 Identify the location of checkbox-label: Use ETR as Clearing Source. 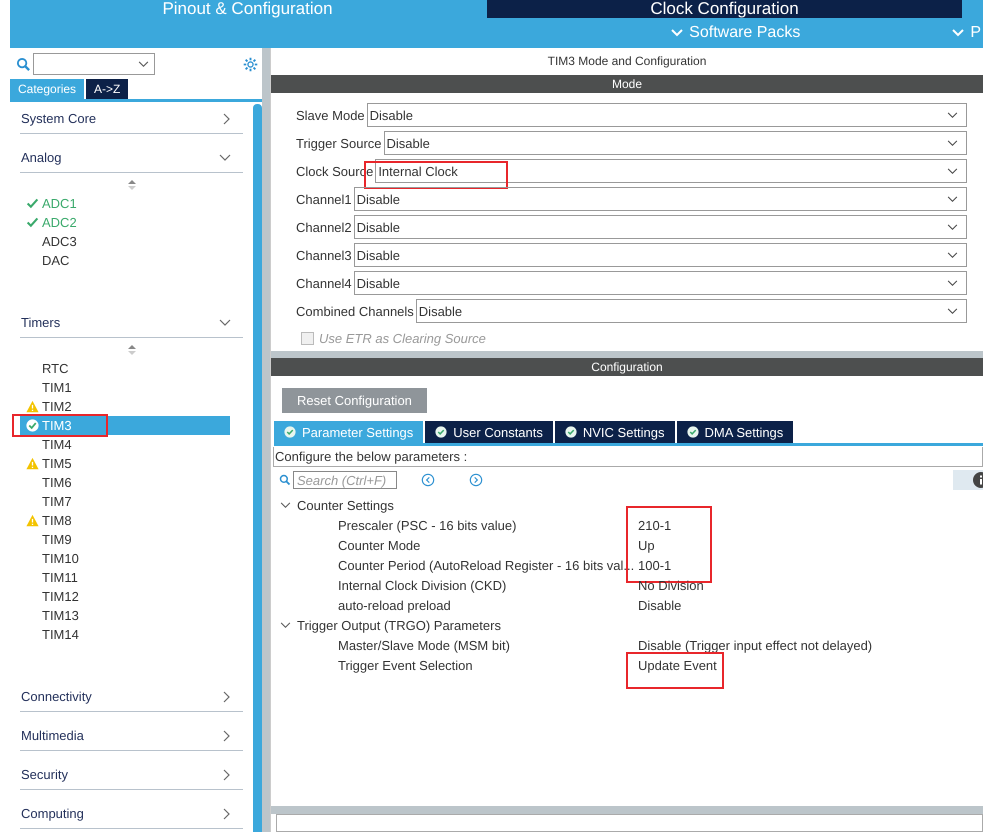
(402, 338).